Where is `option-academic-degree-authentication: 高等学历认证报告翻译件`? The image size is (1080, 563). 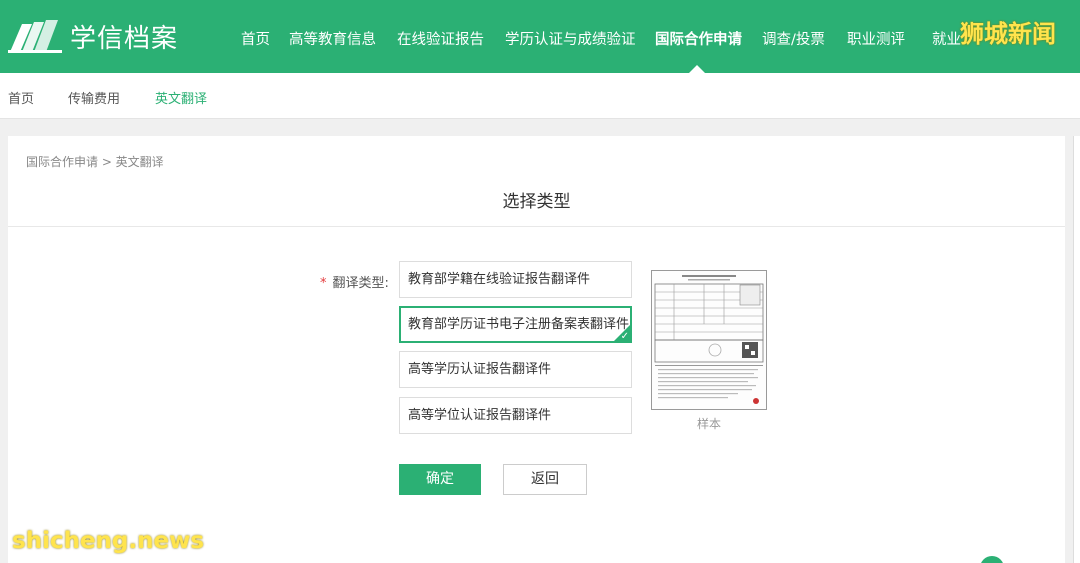 option-academic-degree-authentication: 高等学历认证报告翻译件 is located at coordinates (515, 369).